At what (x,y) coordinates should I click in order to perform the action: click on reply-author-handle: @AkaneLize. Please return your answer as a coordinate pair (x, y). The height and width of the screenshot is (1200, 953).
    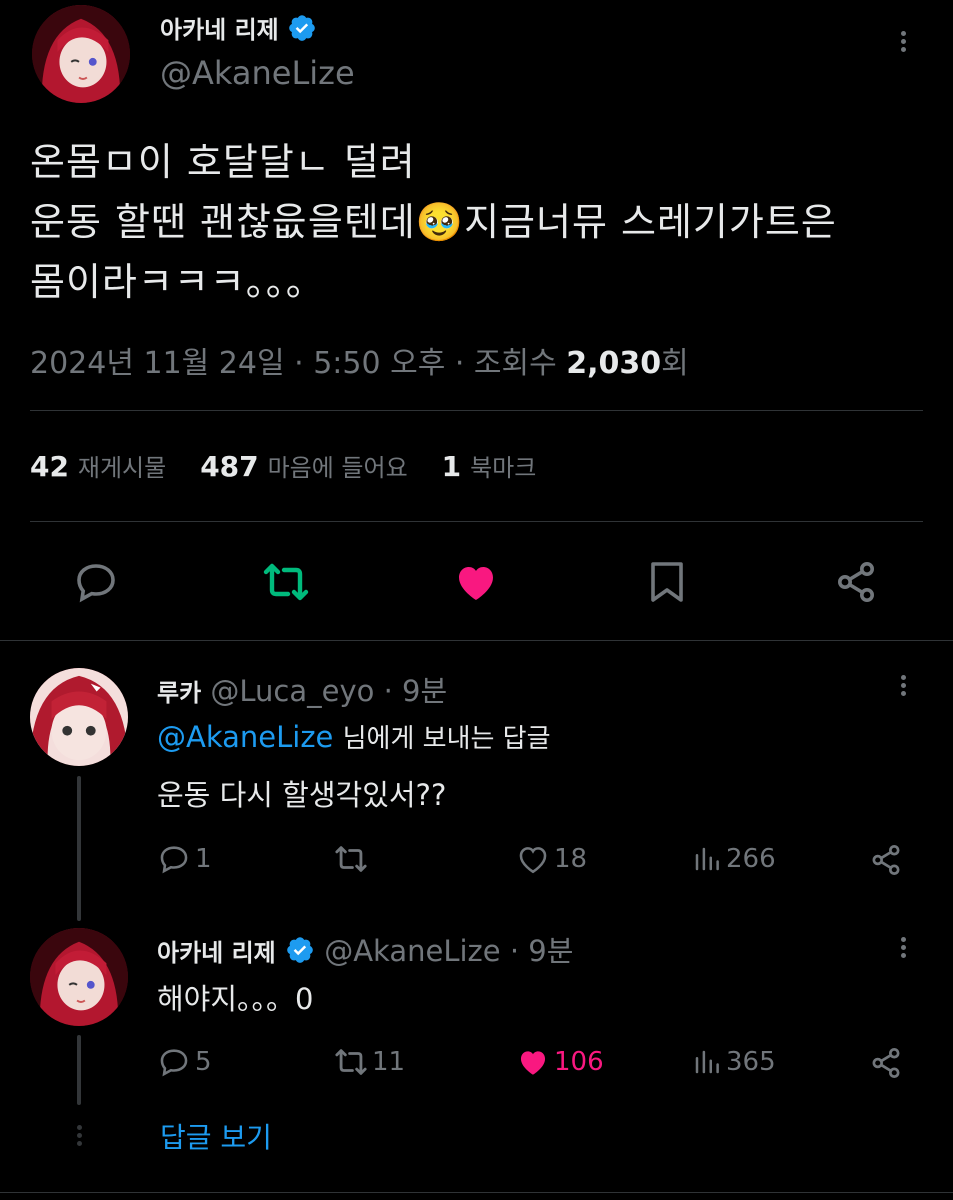
    Looking at the image, I should click on (412, 951).